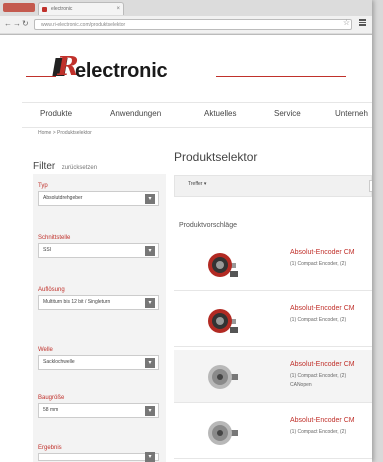  I want to click on filter-select: Sacklochwelle ▾, so click(98, 362).